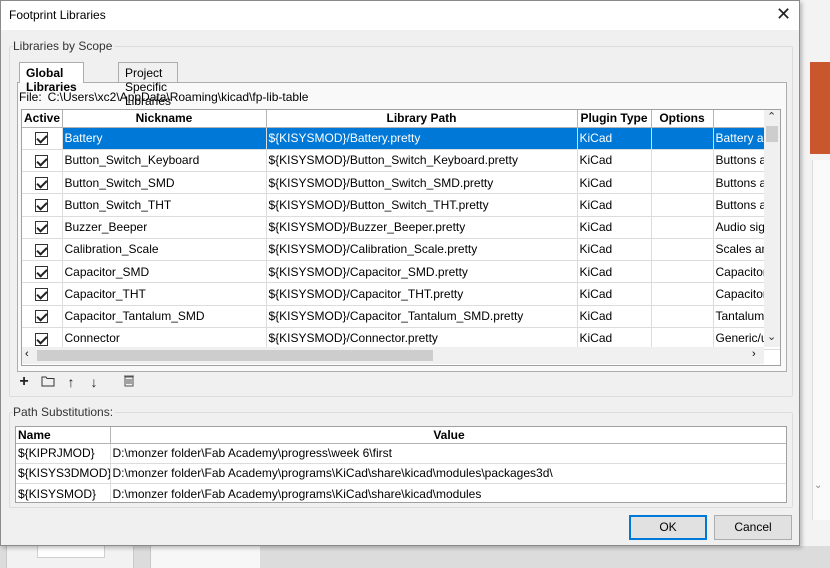  Describe the element at coordinates (164, 161) in the screenshot. I see `nickname-cell: Button_Switch_Keyboard` at that location.